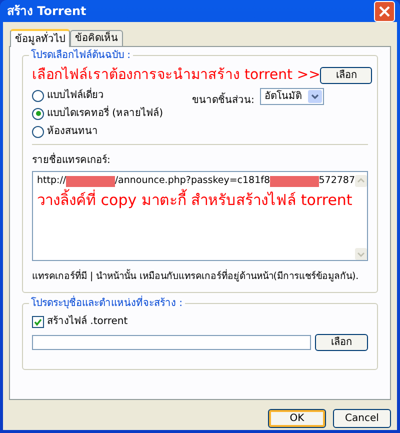 Image resolution: width=400 pixels, height=433 pixels. I want to click on annotation-text: เลือกไฟล์เราต้องการจะนำมาสร้าง torrent >>, so click(176, 75).